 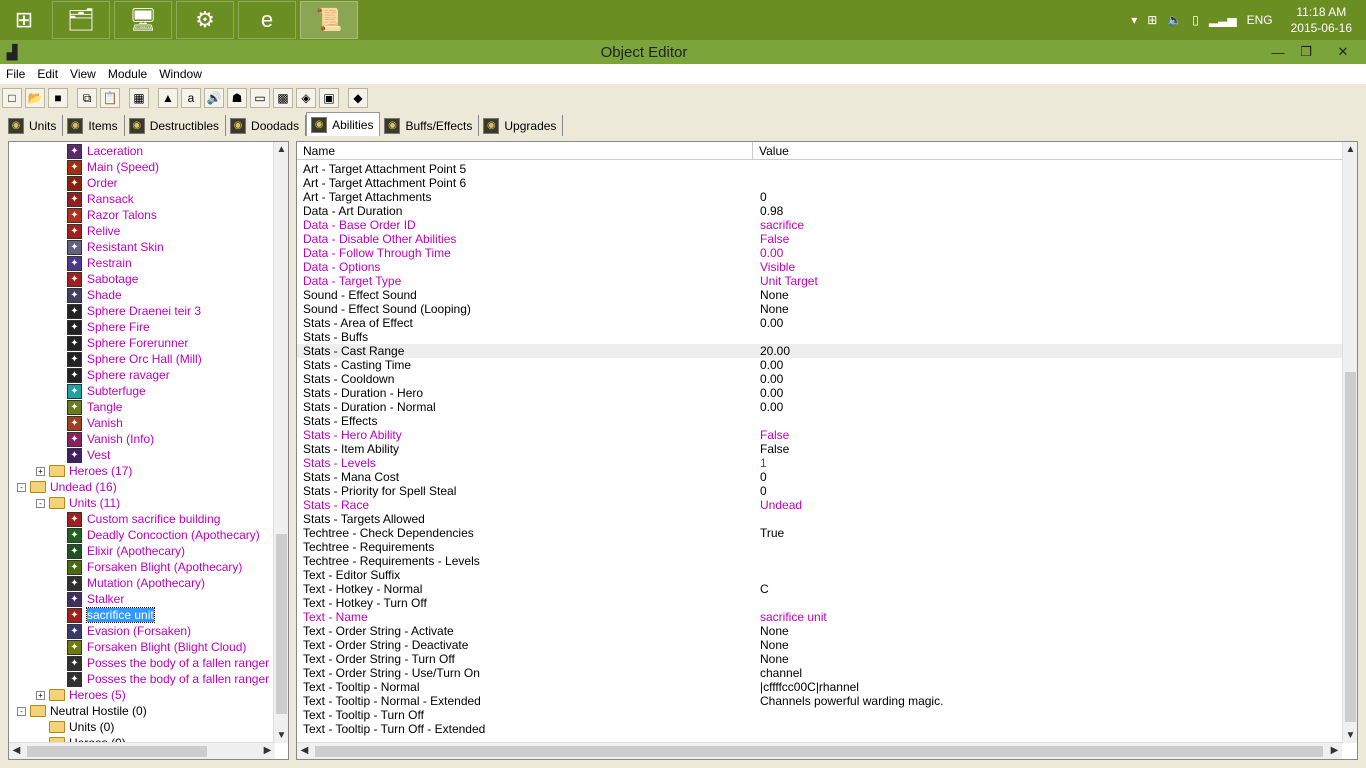 I want to click on open-icon: 📂, so click(x=35, y=98).